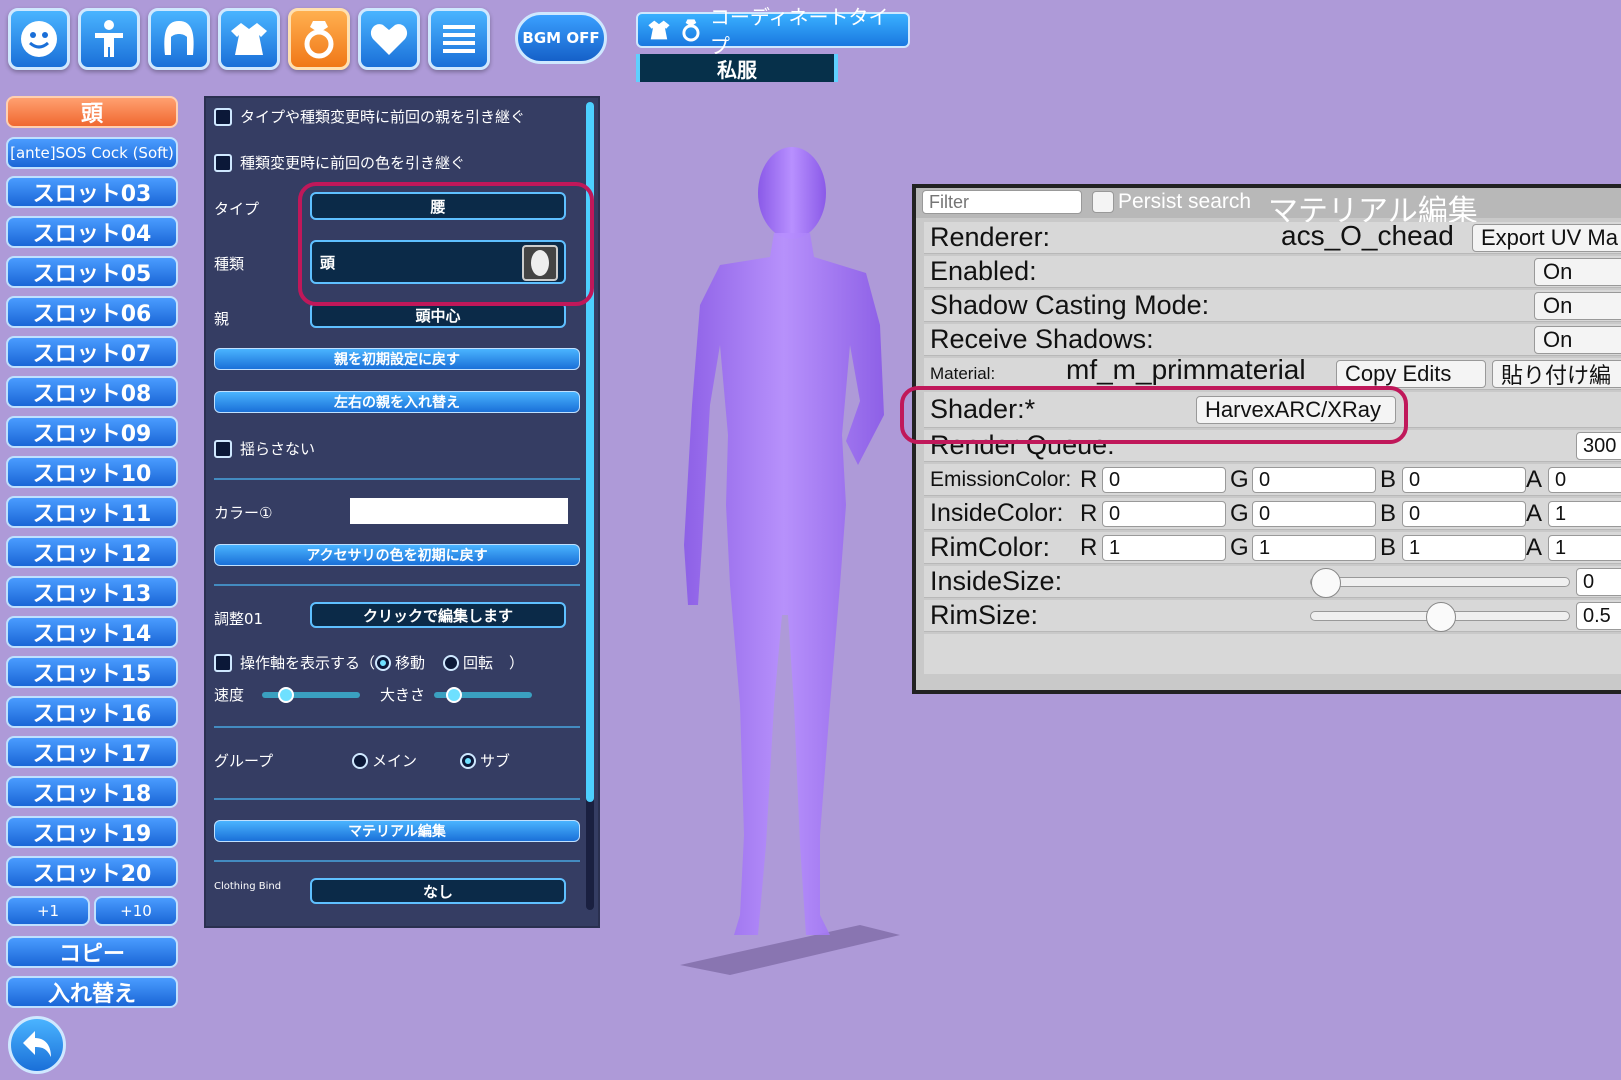 The height and width of the screenshot is (1080, 1621). What do you see at coordinates (92, 632) in the screenshot?
I see `slot-button: スロット14` at bounding box center [92, 632].